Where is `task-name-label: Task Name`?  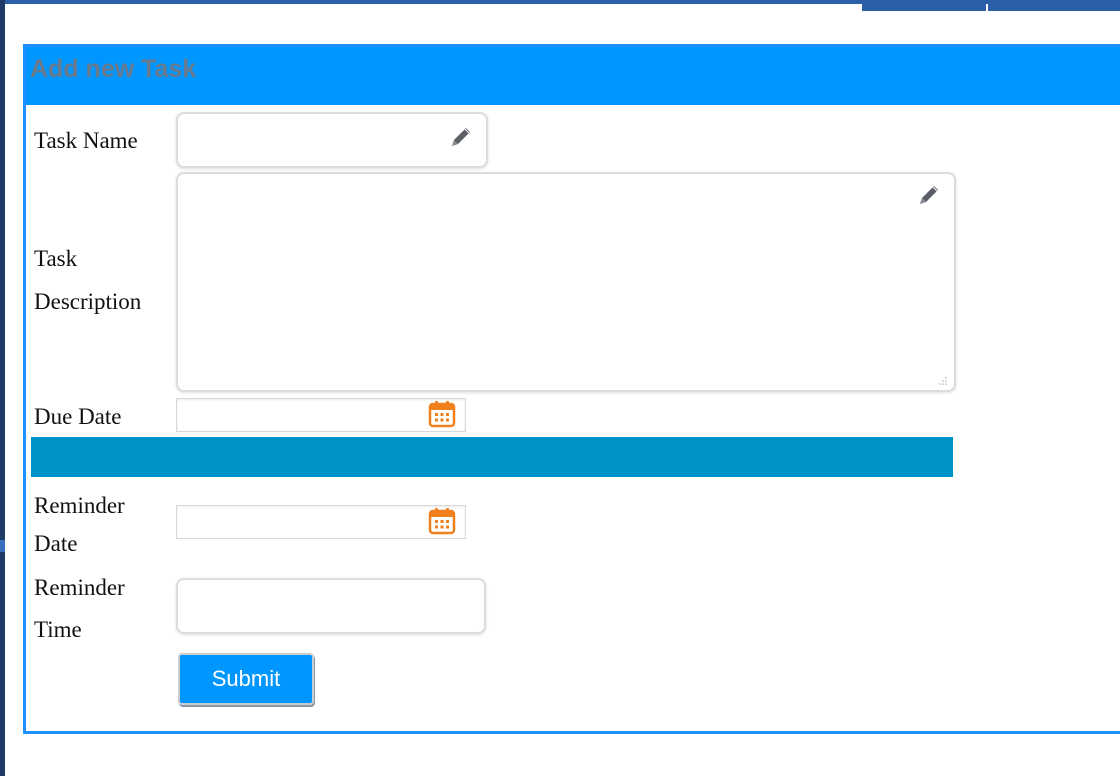 task-name-label: Task Name is located at coordinates (86, 140).